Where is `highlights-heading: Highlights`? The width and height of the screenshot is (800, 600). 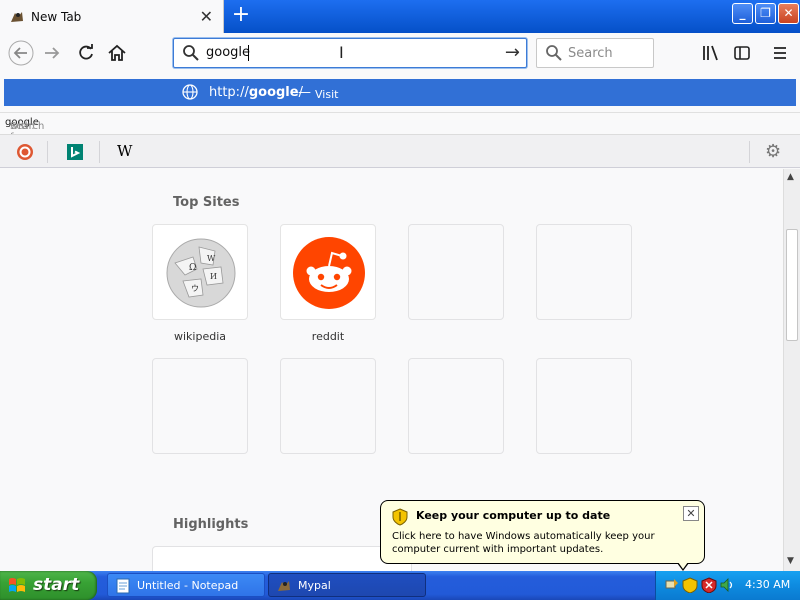
highlights-heading: Highlights is located at coordinates (211, 524).